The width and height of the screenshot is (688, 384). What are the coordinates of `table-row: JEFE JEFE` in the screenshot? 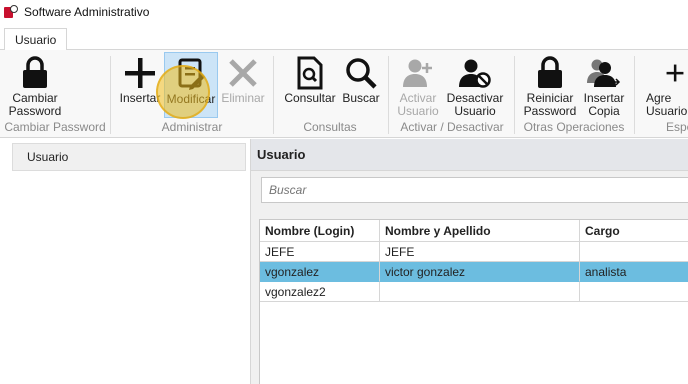 It's located at (474, 252).